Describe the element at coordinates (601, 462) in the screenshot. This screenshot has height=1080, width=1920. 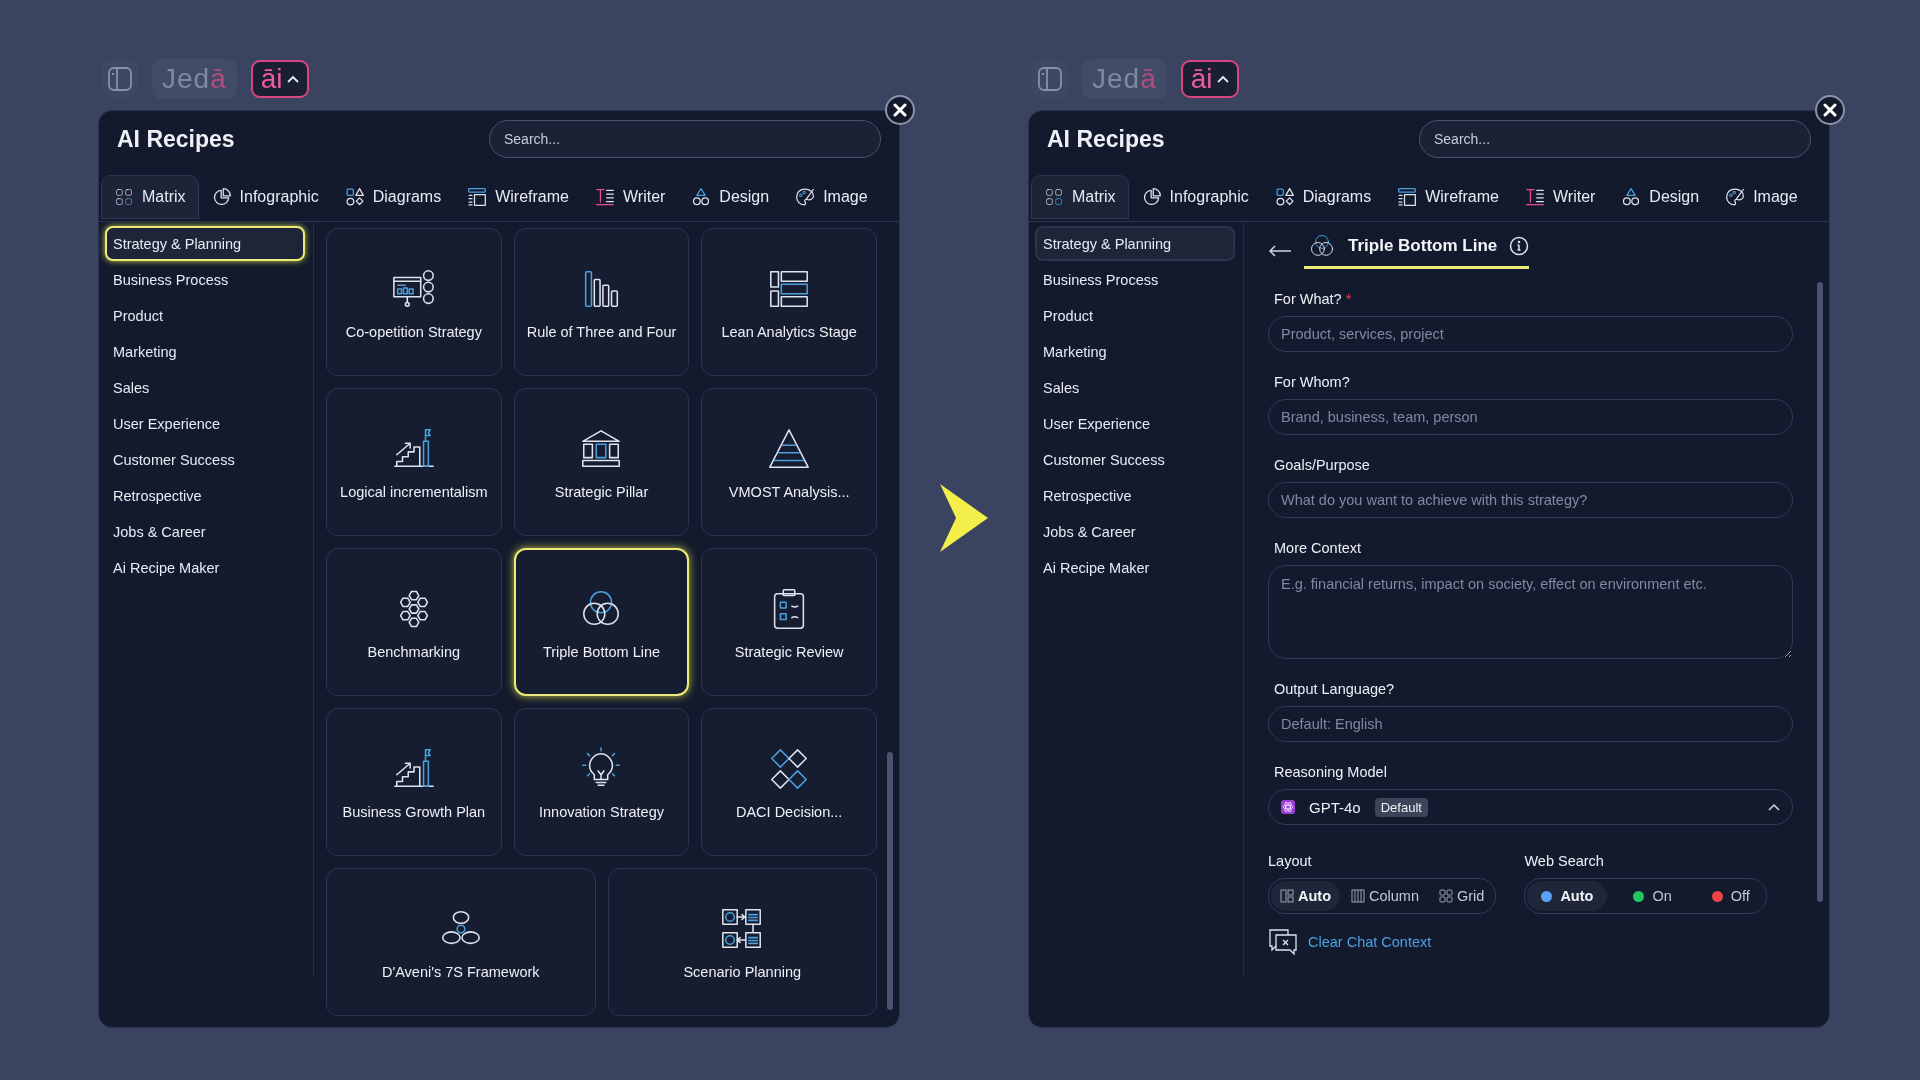
I see `recipe-card: Strategic Pillar` at that location.